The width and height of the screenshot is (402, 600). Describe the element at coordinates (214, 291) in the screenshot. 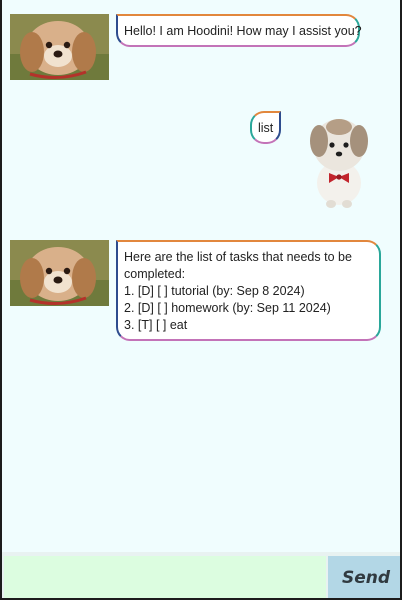

I see `message-text: 1. [D] [ ] tutorial (by: Sep 8 2024)` at that location.